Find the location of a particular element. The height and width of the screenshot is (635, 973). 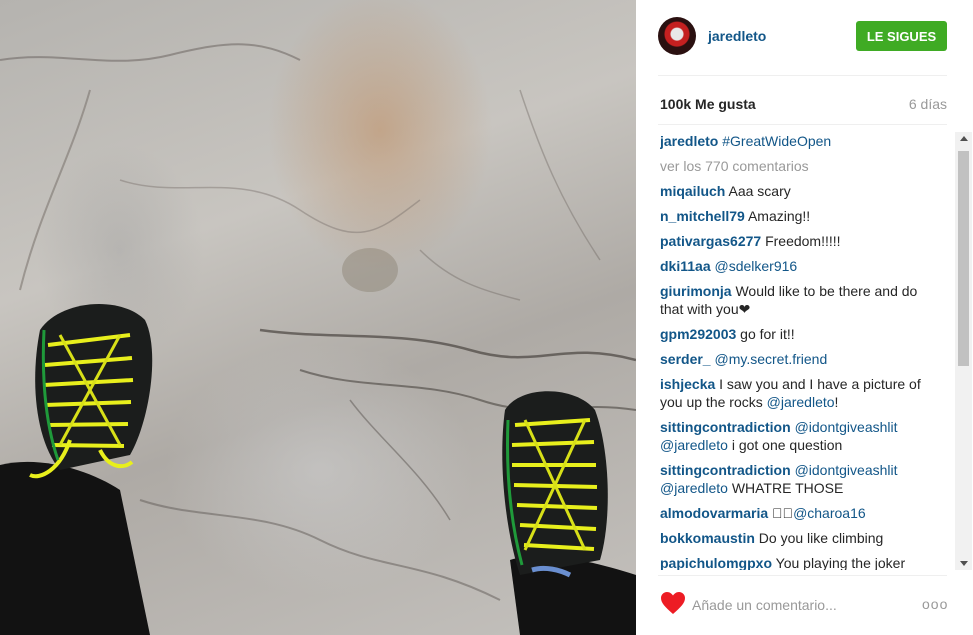

caption-username: jaredleto is located at coordinates (689, 141).